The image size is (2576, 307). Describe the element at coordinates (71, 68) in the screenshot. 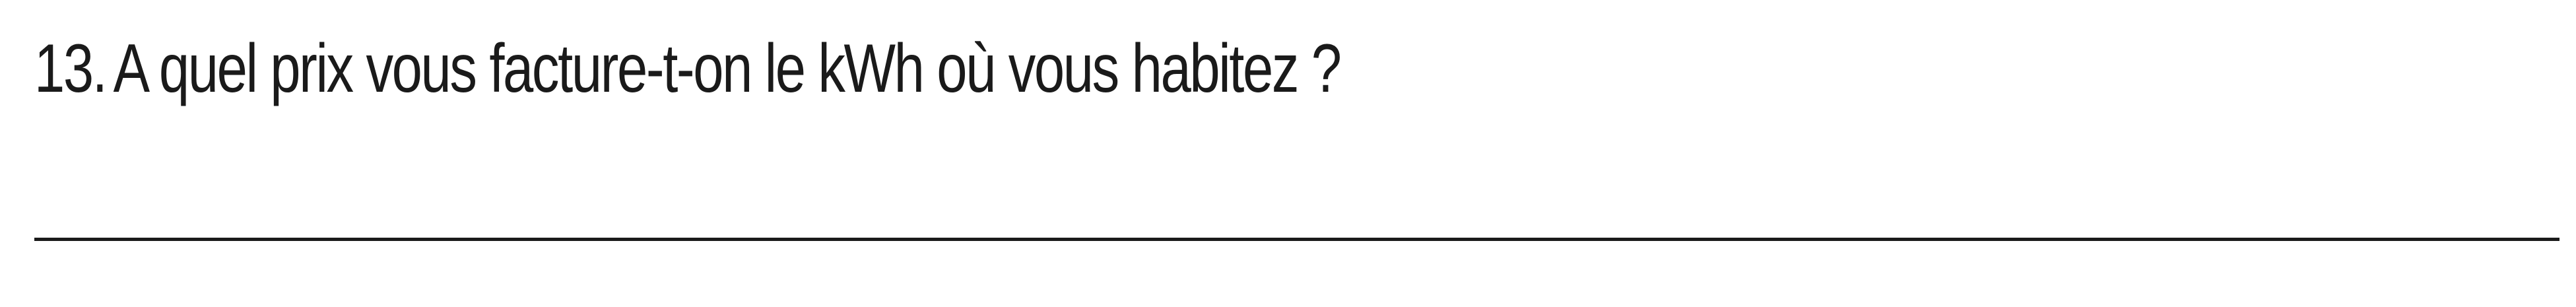

I see `question-number: 13.` at that location.